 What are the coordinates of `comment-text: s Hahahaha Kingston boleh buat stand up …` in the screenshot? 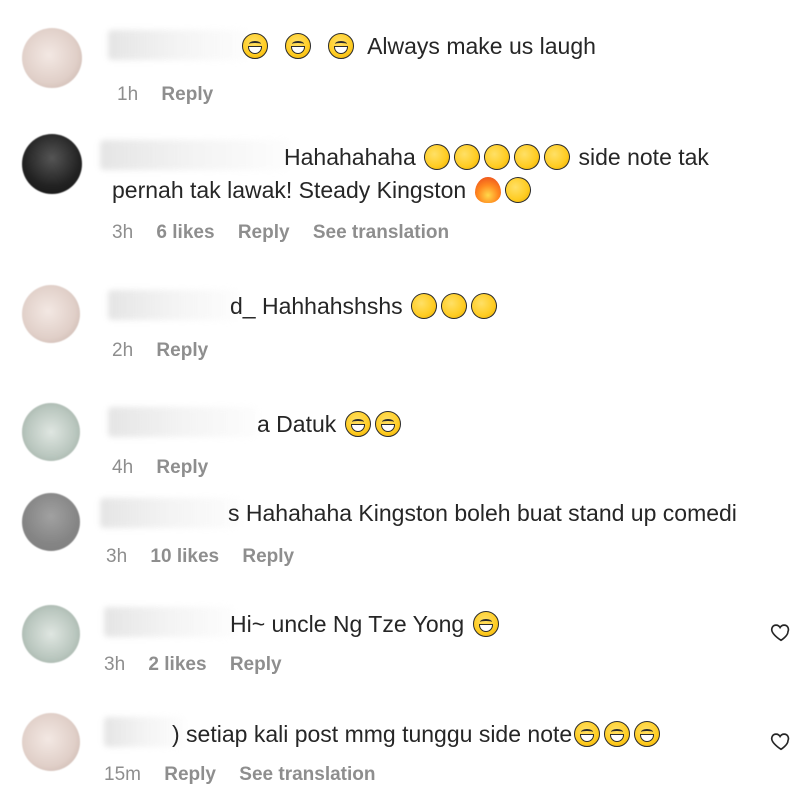 It's located at (482, 513).